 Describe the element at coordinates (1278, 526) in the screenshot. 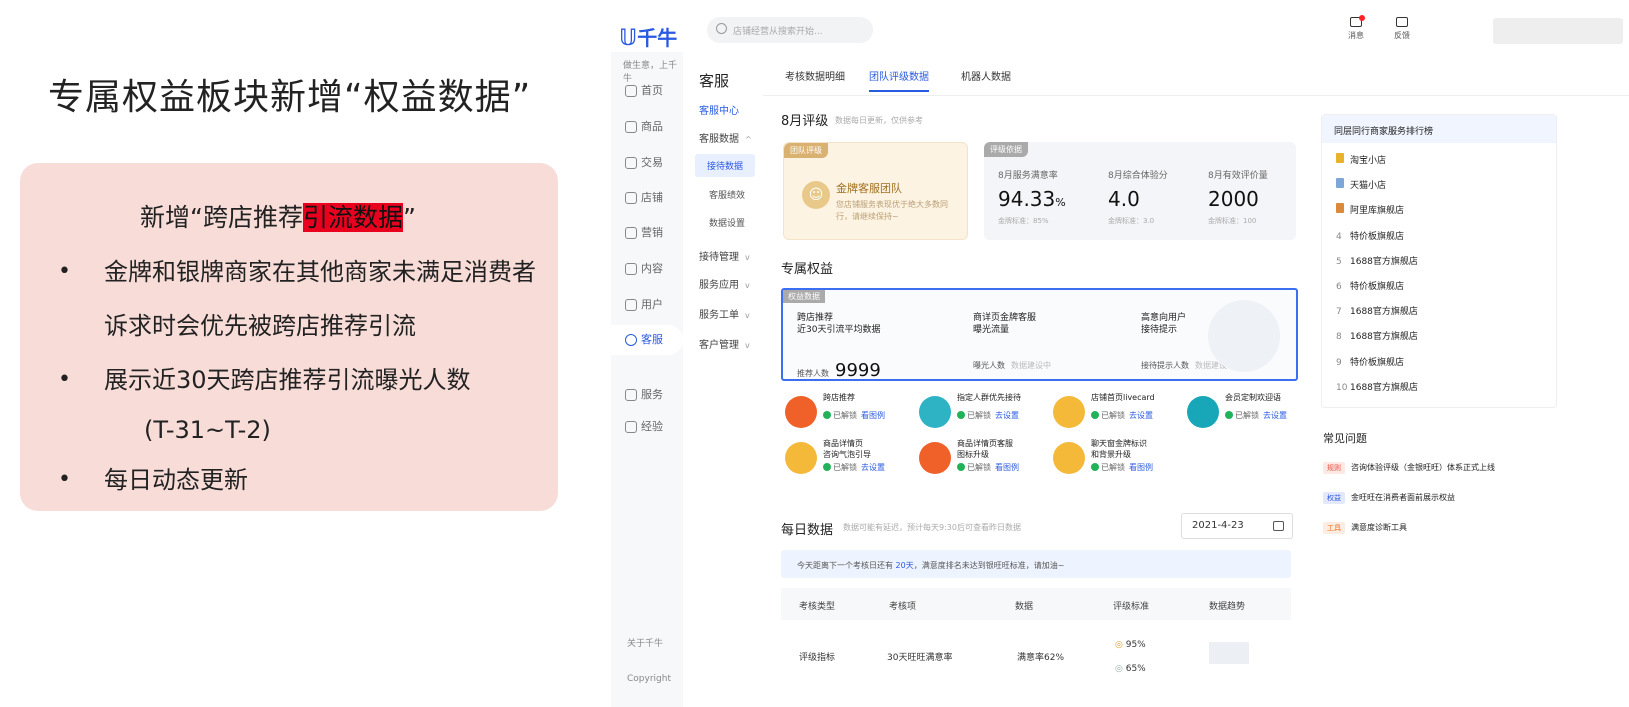

I see `calendar-icon` at that location.